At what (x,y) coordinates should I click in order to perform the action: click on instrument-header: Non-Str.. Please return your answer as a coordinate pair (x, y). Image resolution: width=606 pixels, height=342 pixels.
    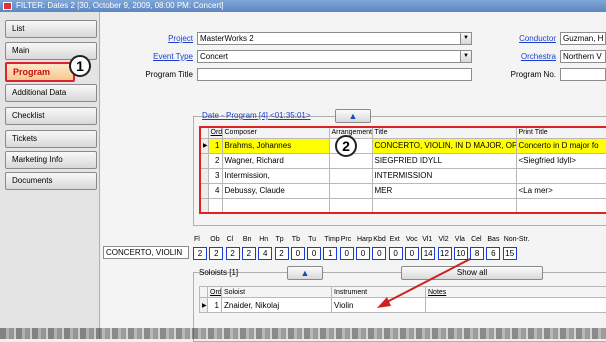
    Looking at the image, I should click on (517, 239).